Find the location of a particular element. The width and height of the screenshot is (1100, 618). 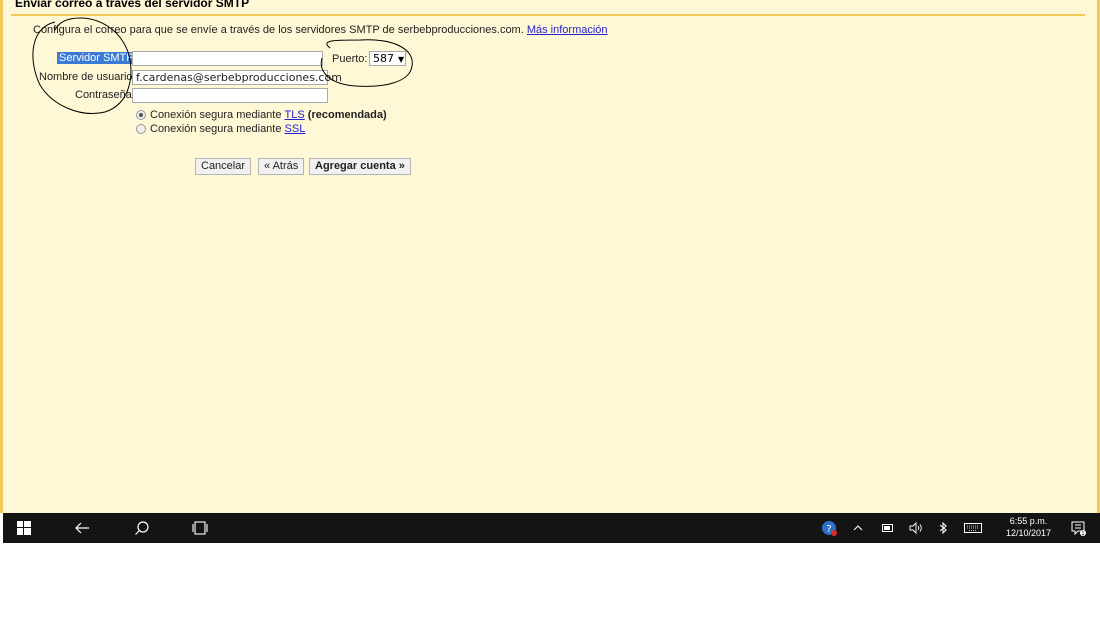

notification-icon: 1 is located at coordinates (1078, 528).